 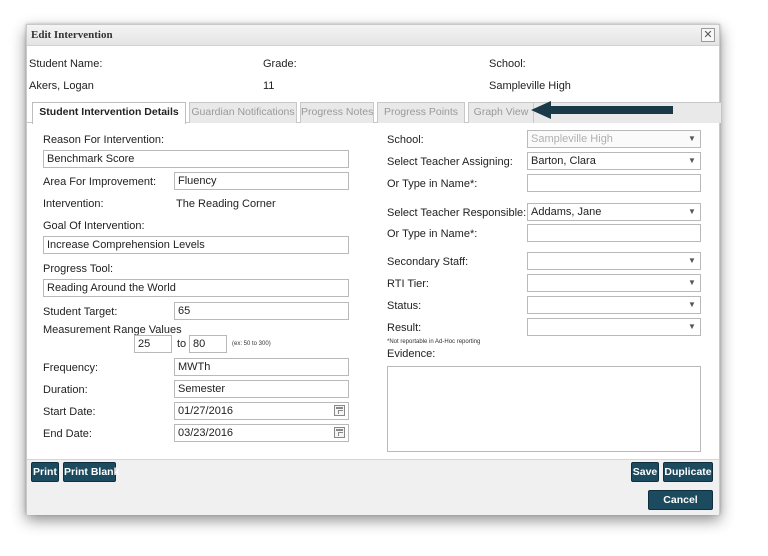 What do you see at coordinates (66, 64) in the screenshot?
I see `student-name-label: Student Name:` at bounding box center [66, 64].